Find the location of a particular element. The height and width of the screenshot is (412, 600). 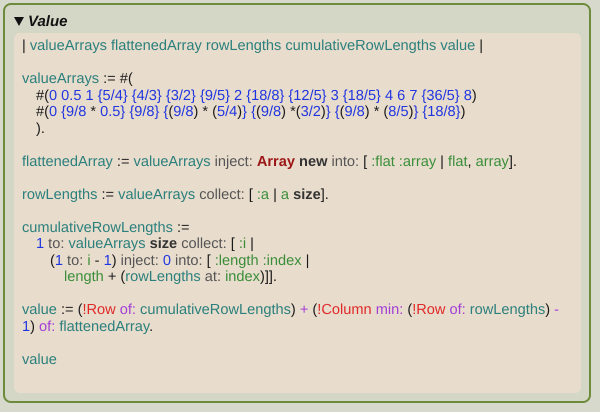

code-line: flattenedArray := valueArrays inject: Array new into: [ :flat :array | flat, array]. is located at coordinates (270, 162).